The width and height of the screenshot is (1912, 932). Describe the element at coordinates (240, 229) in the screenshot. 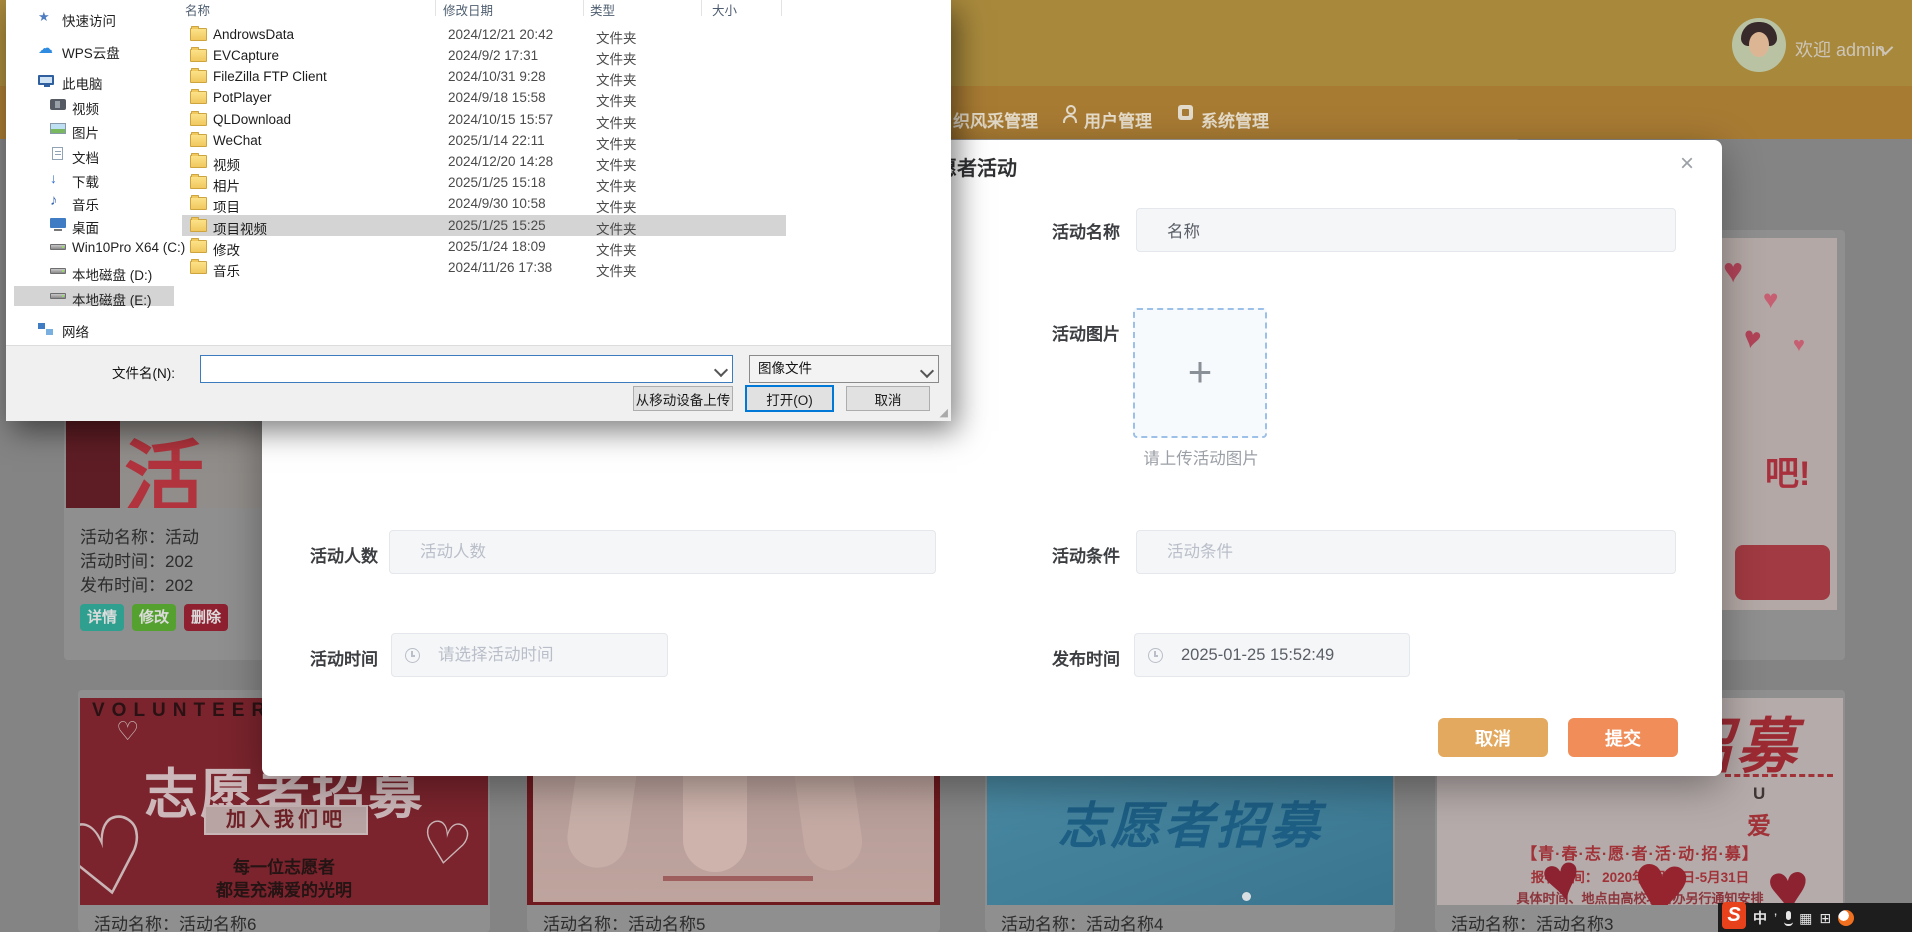

I see `file-name: 项目视频` at that location.